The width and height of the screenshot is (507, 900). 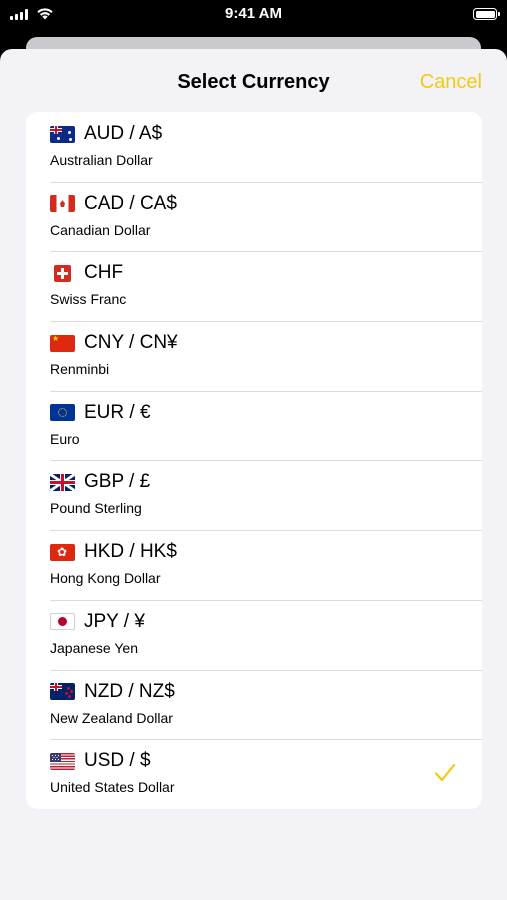 I want to click on switzerland-flag-icon, so click(x=62, y=273).